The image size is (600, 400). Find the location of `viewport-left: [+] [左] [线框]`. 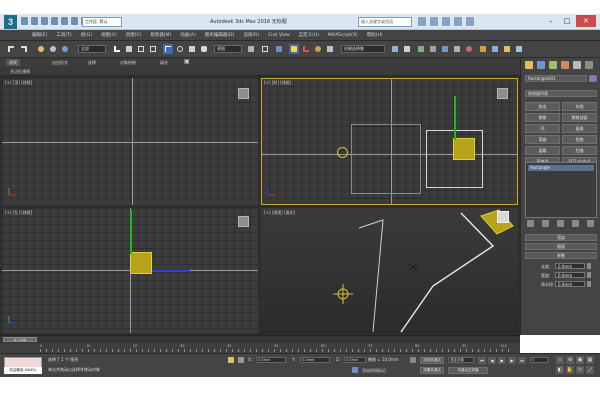

viewport-left: [+] [左] [线框] is located at coordinates (130, 270).